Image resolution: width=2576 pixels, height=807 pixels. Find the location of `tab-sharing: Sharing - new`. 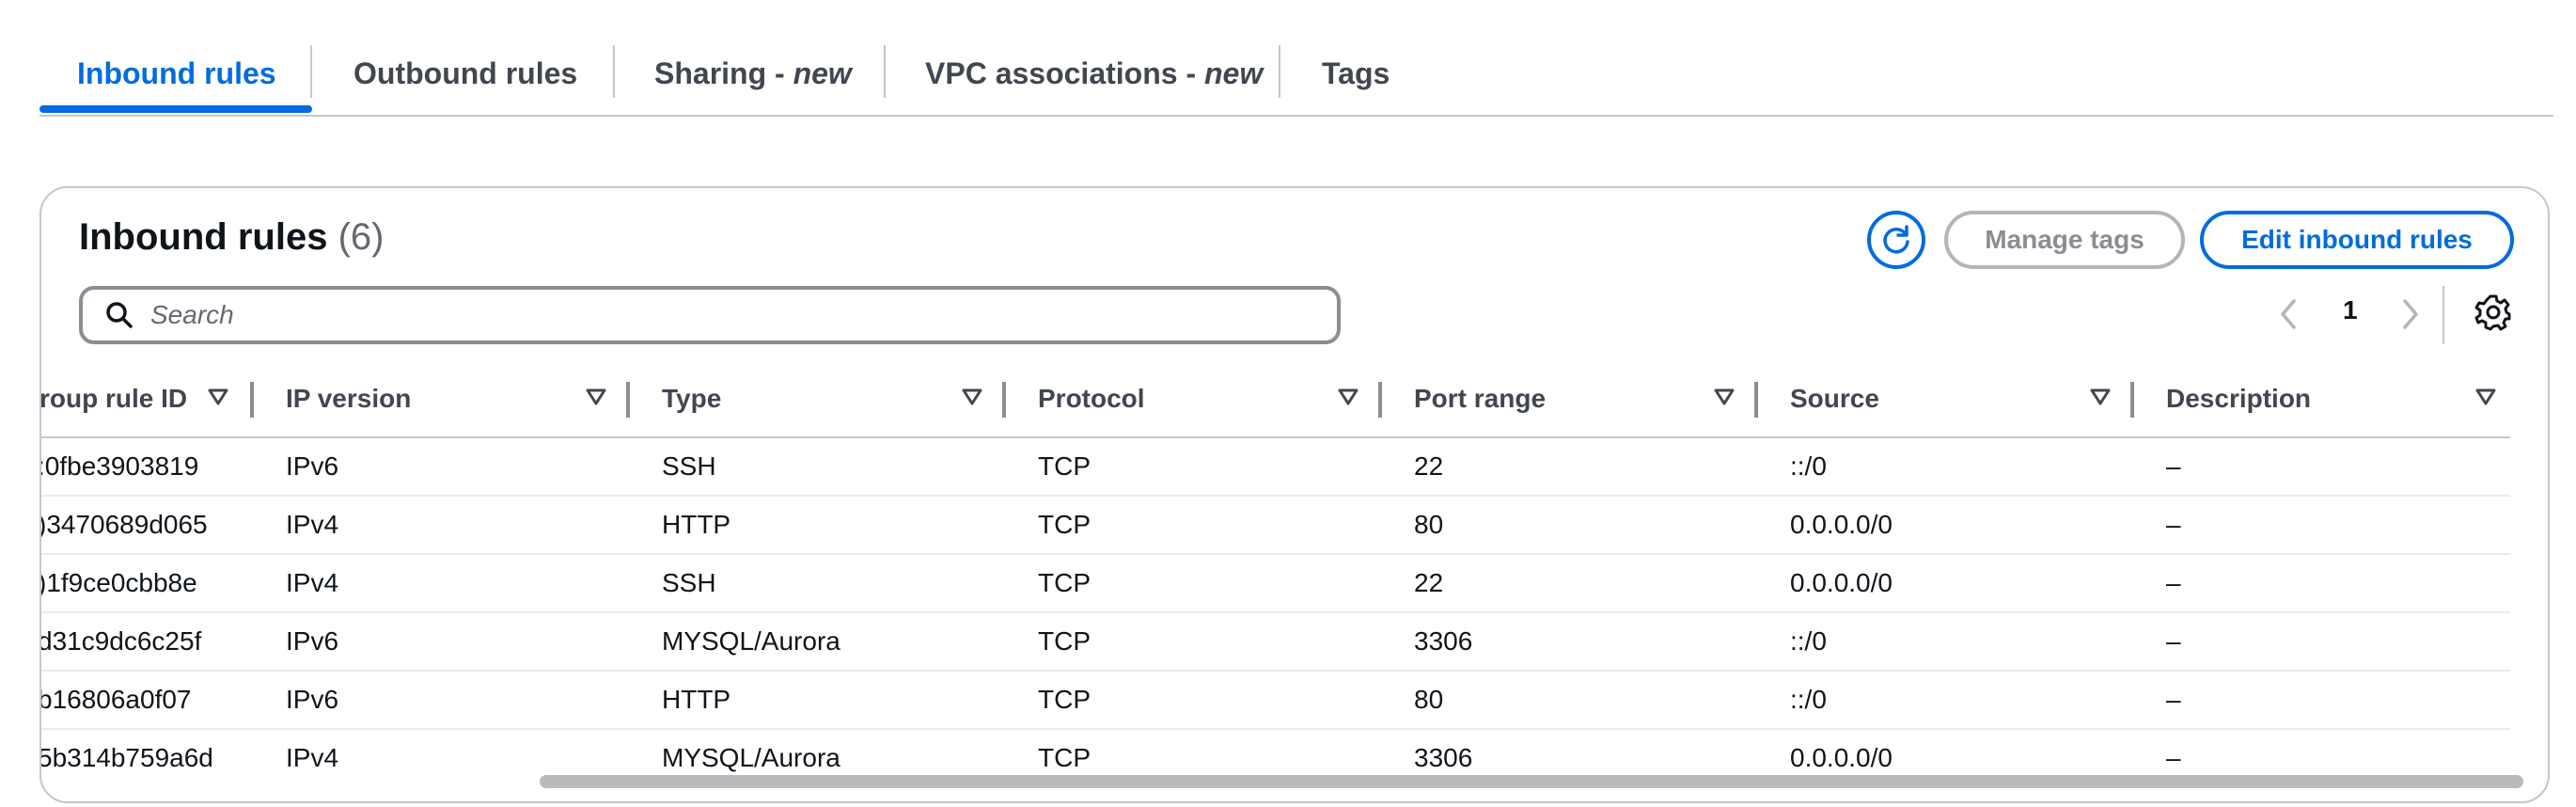

tab-sharing: Sharing - new is located at coordinates (753, 73).